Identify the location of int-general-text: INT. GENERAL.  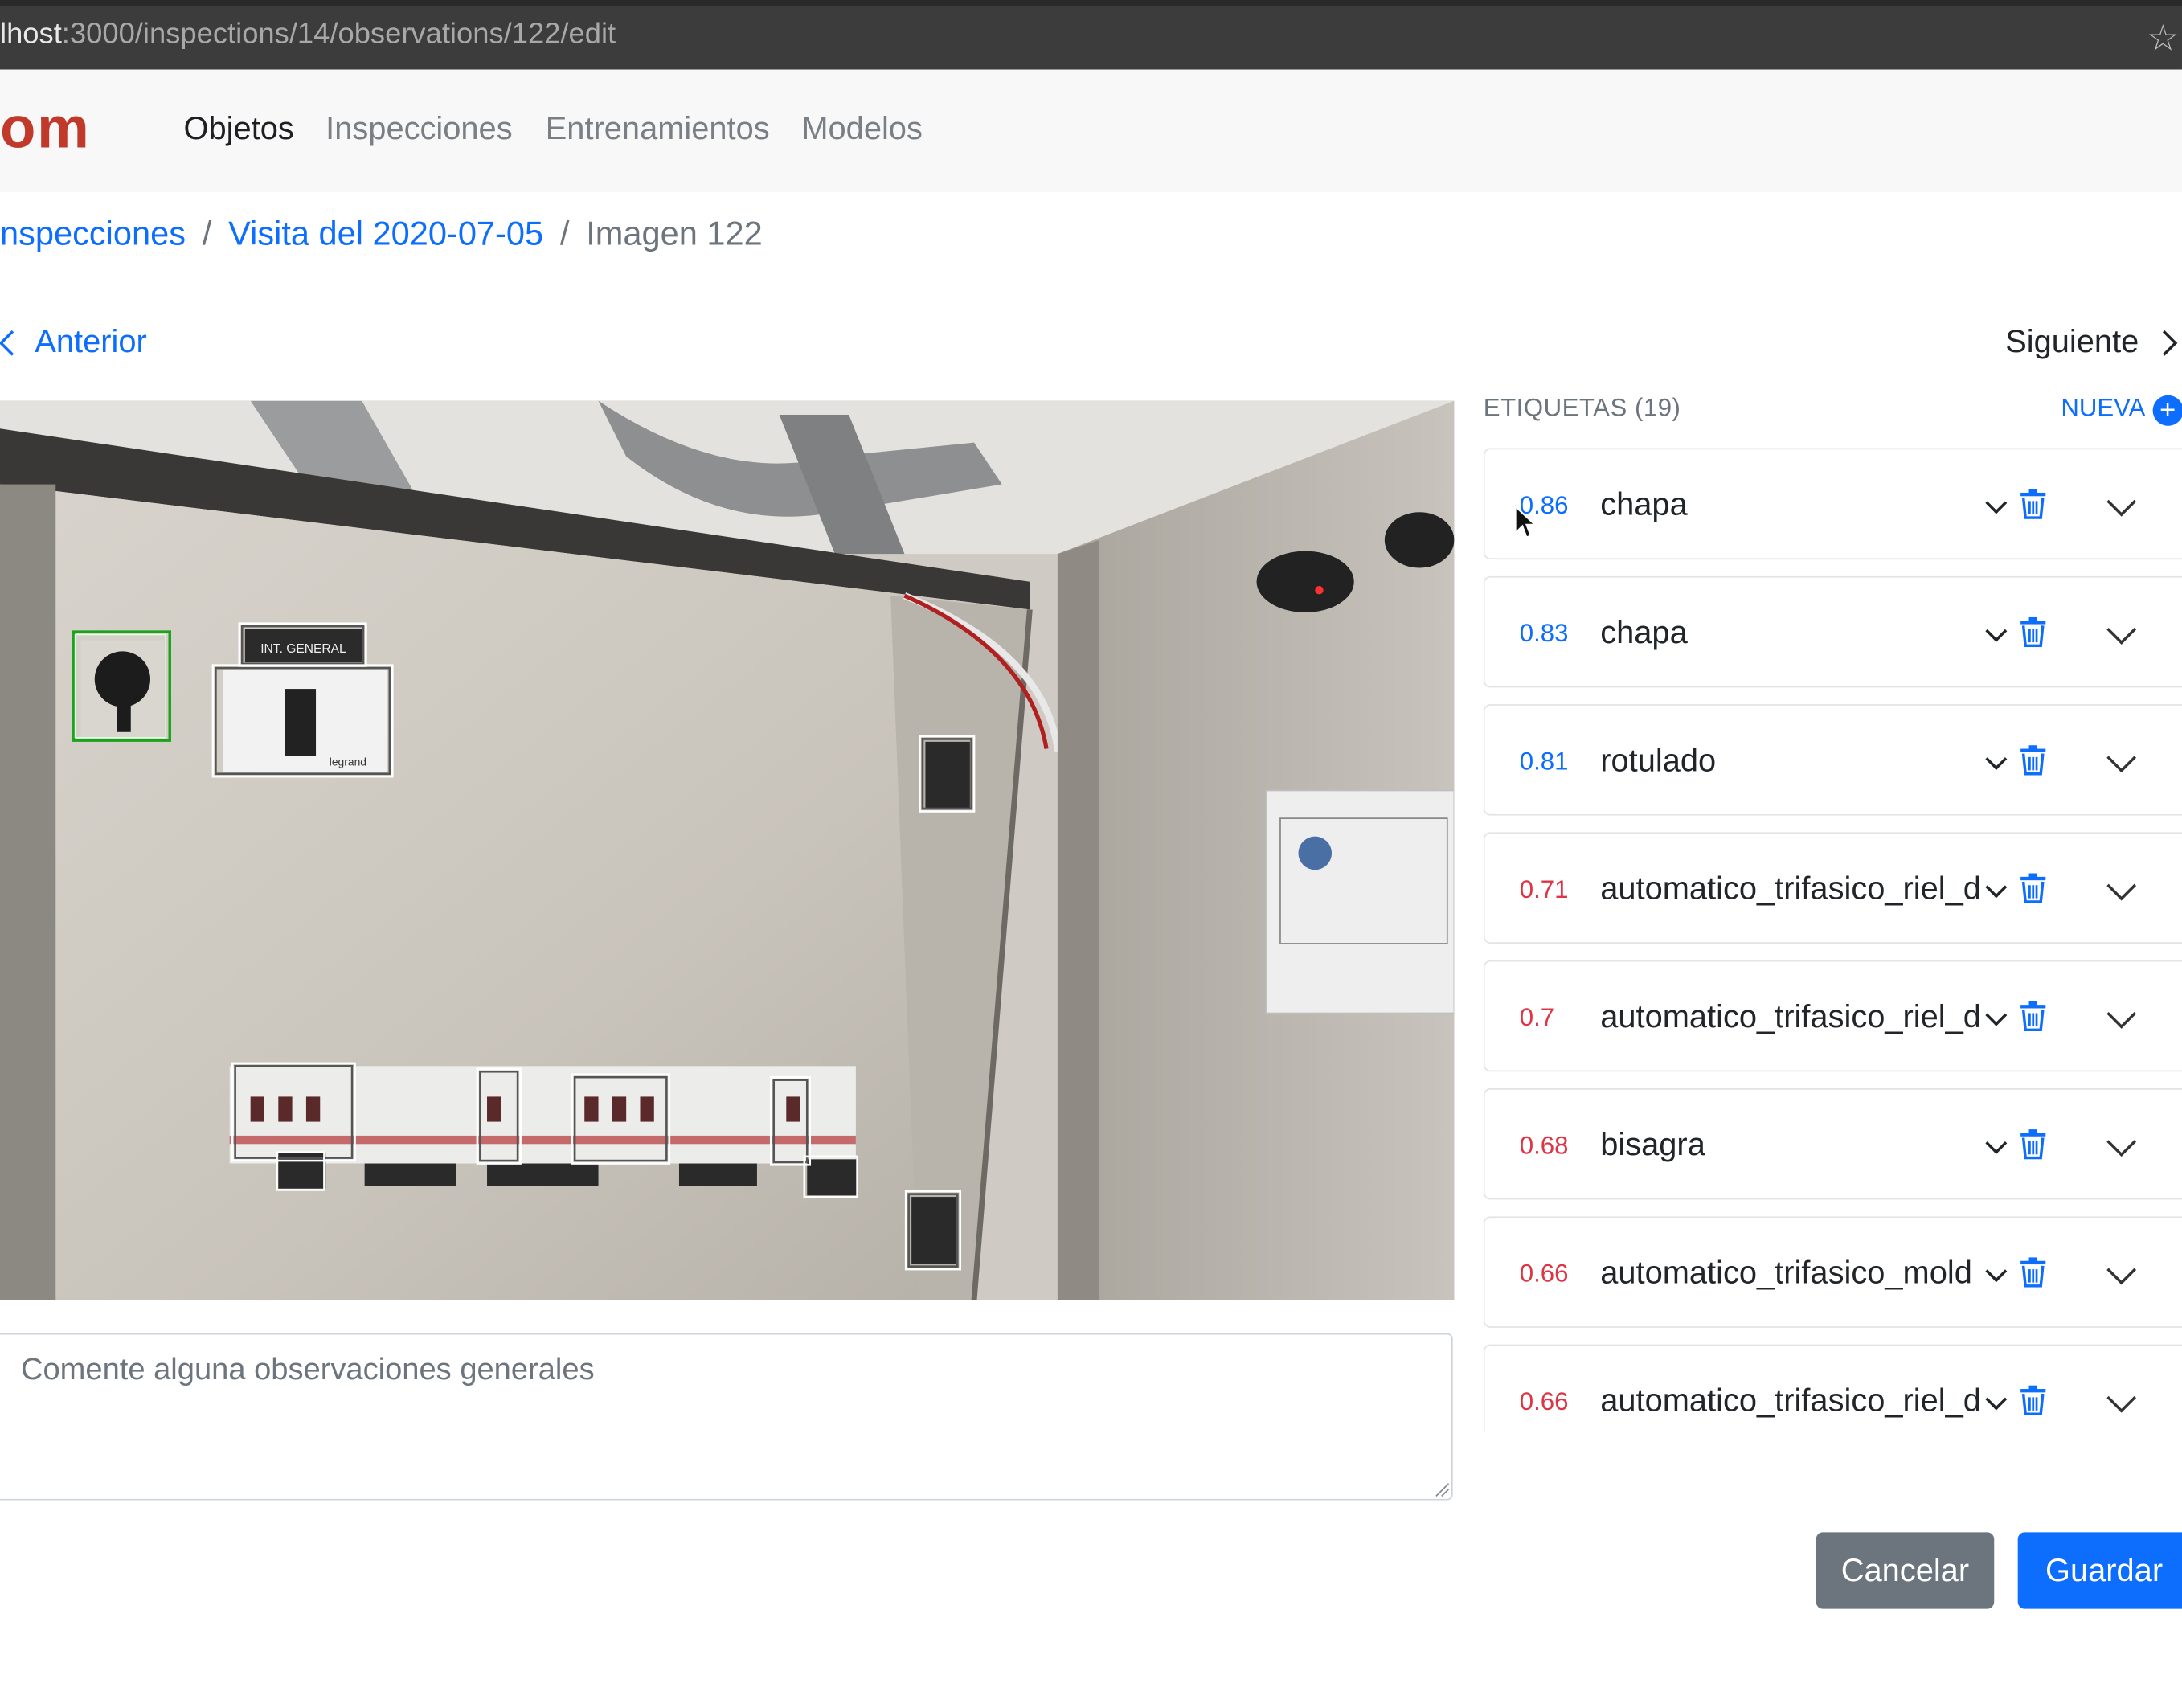
(303, 649).